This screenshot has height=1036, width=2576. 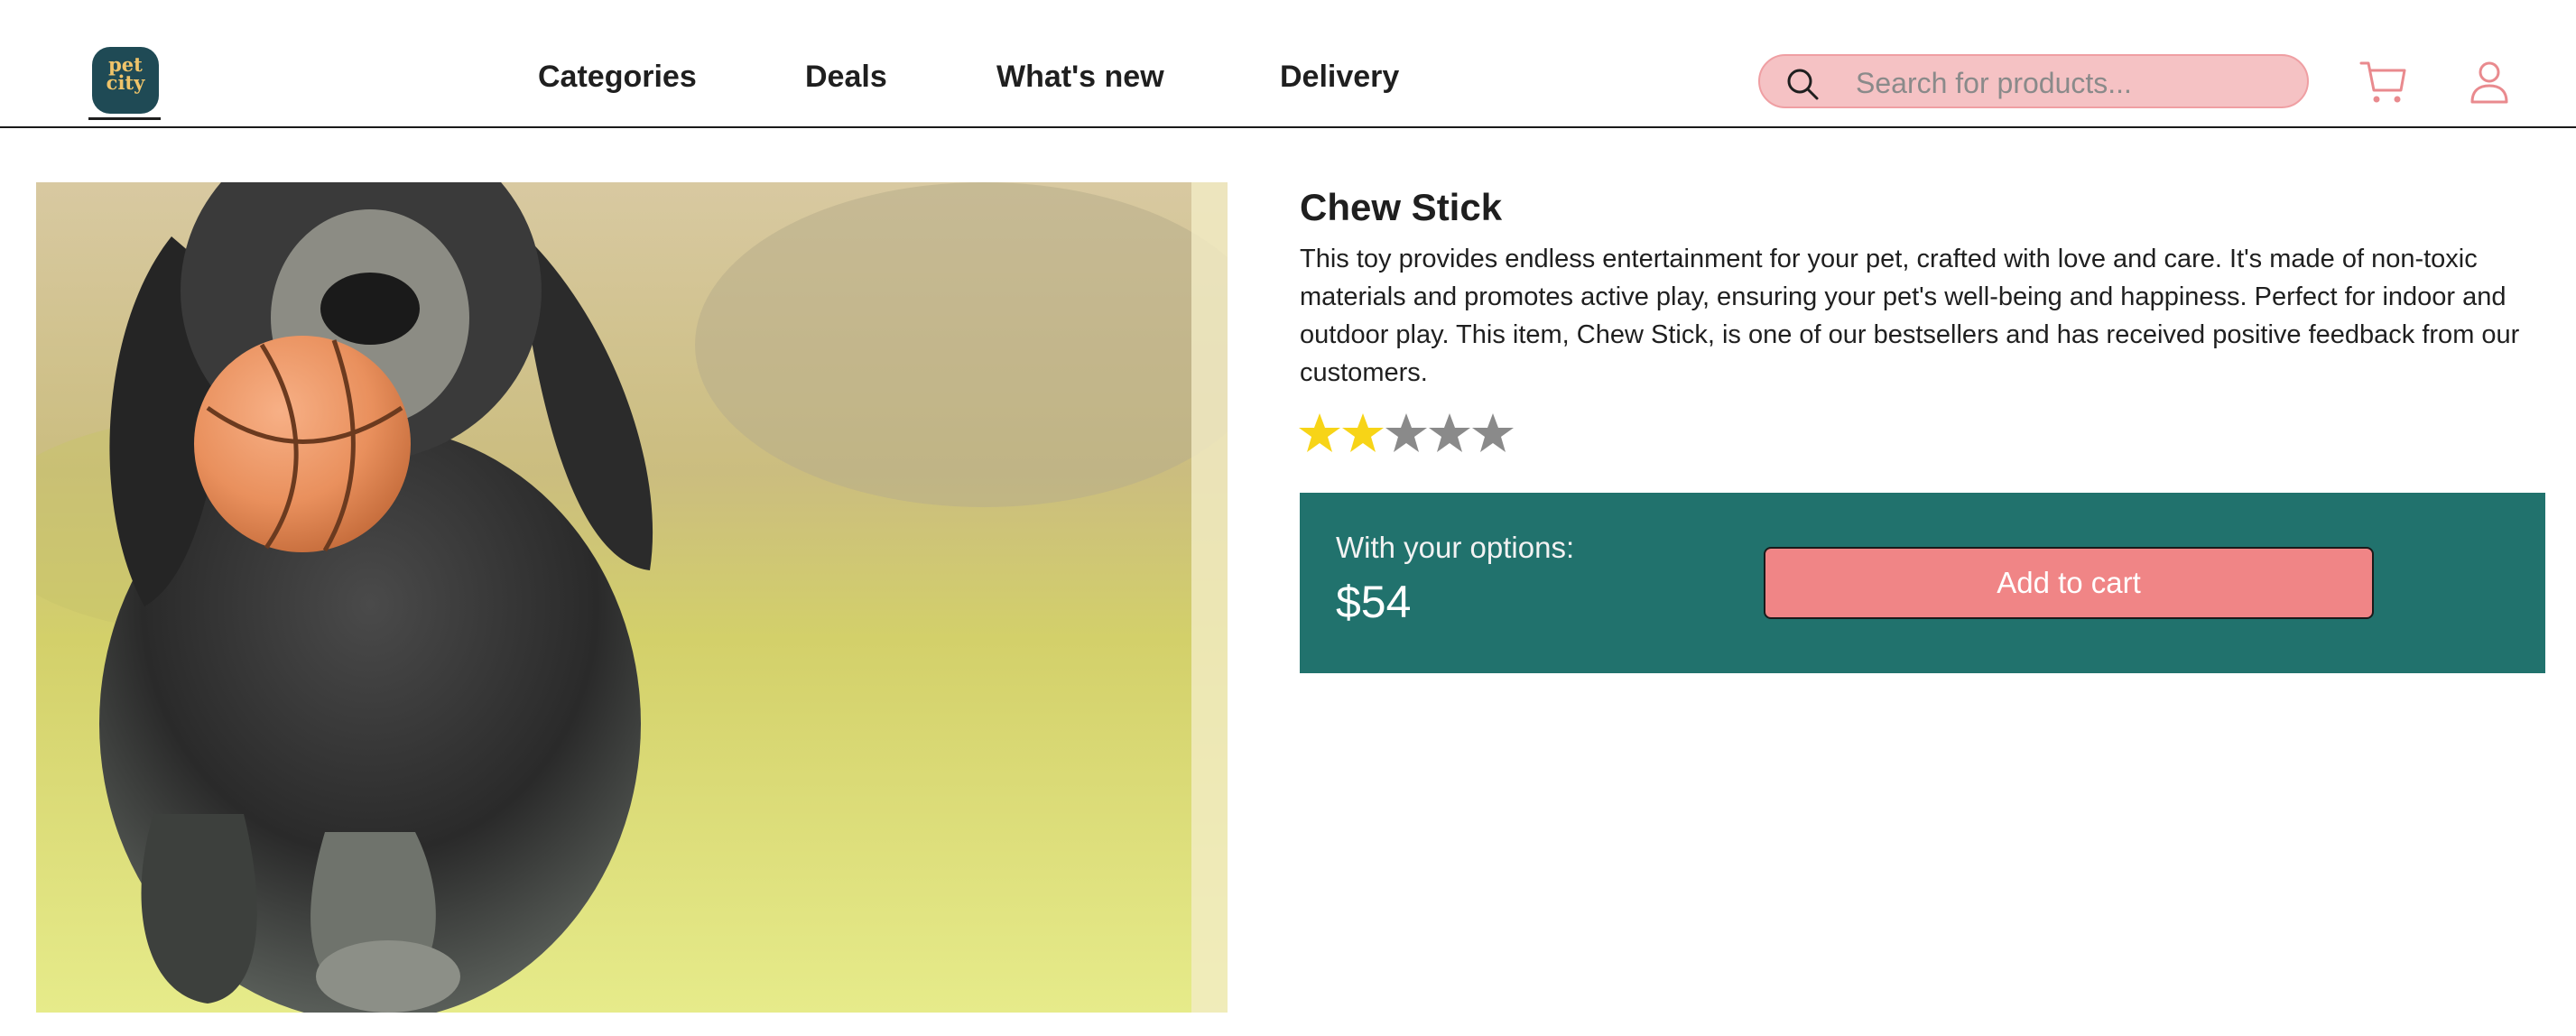 I want to click on nav-categories: Categories, so click(x=617, y=77).